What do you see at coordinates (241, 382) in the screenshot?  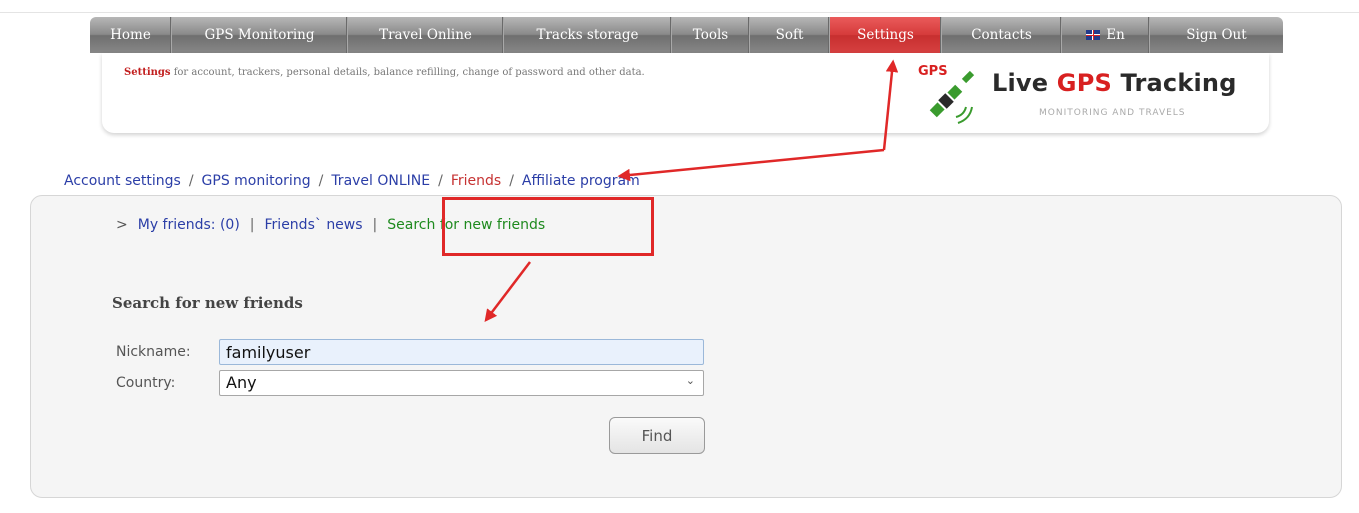 I see `country-select-value: Any` at bounding box center [241, 382].